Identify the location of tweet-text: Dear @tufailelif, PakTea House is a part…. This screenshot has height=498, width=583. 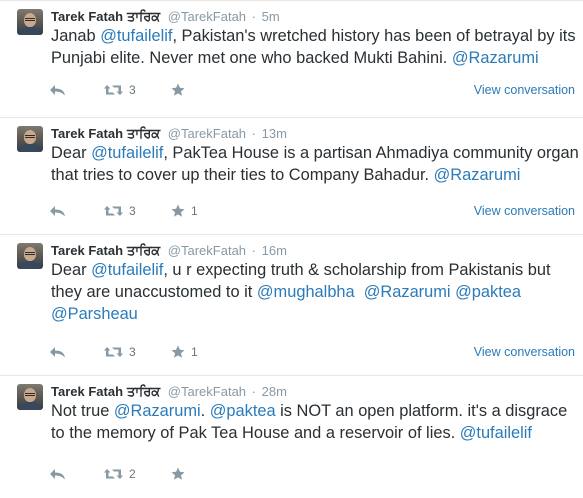
(315, 164).